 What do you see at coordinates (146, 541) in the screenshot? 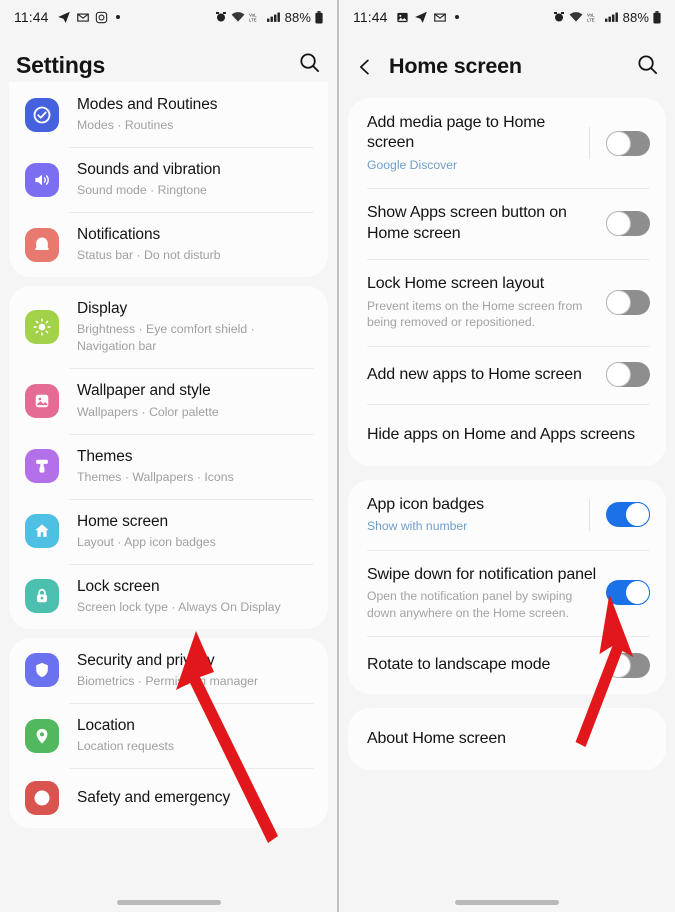
I see `list-item-subtitle: Layout · App icon badges` at bounding box center [146, 541].